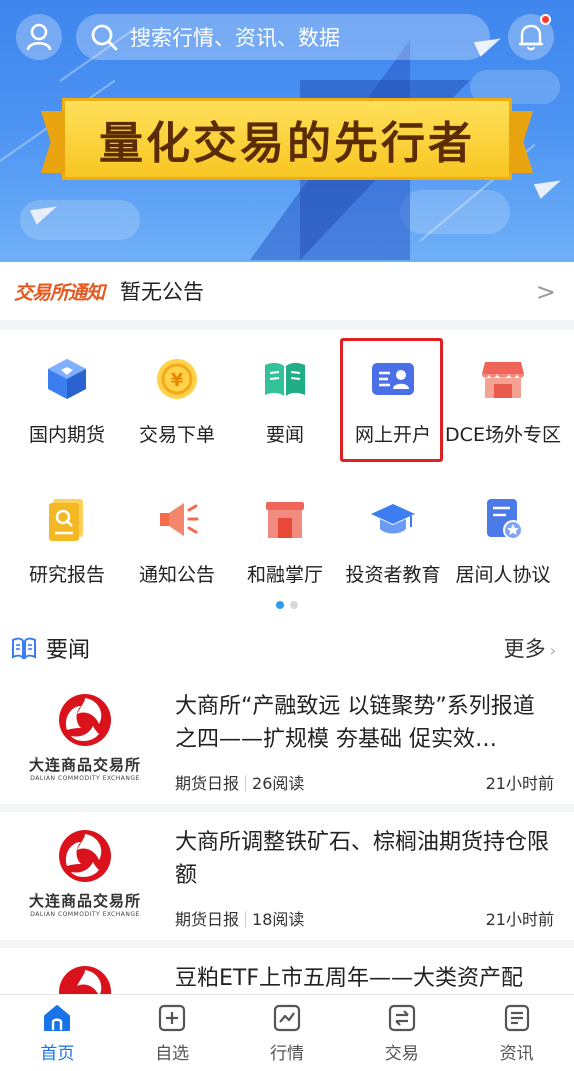 This screenshot has width=574, height=1071. Describe the element at coordinates (503, 380) in the screenshot. I see `store-icon` at that location.